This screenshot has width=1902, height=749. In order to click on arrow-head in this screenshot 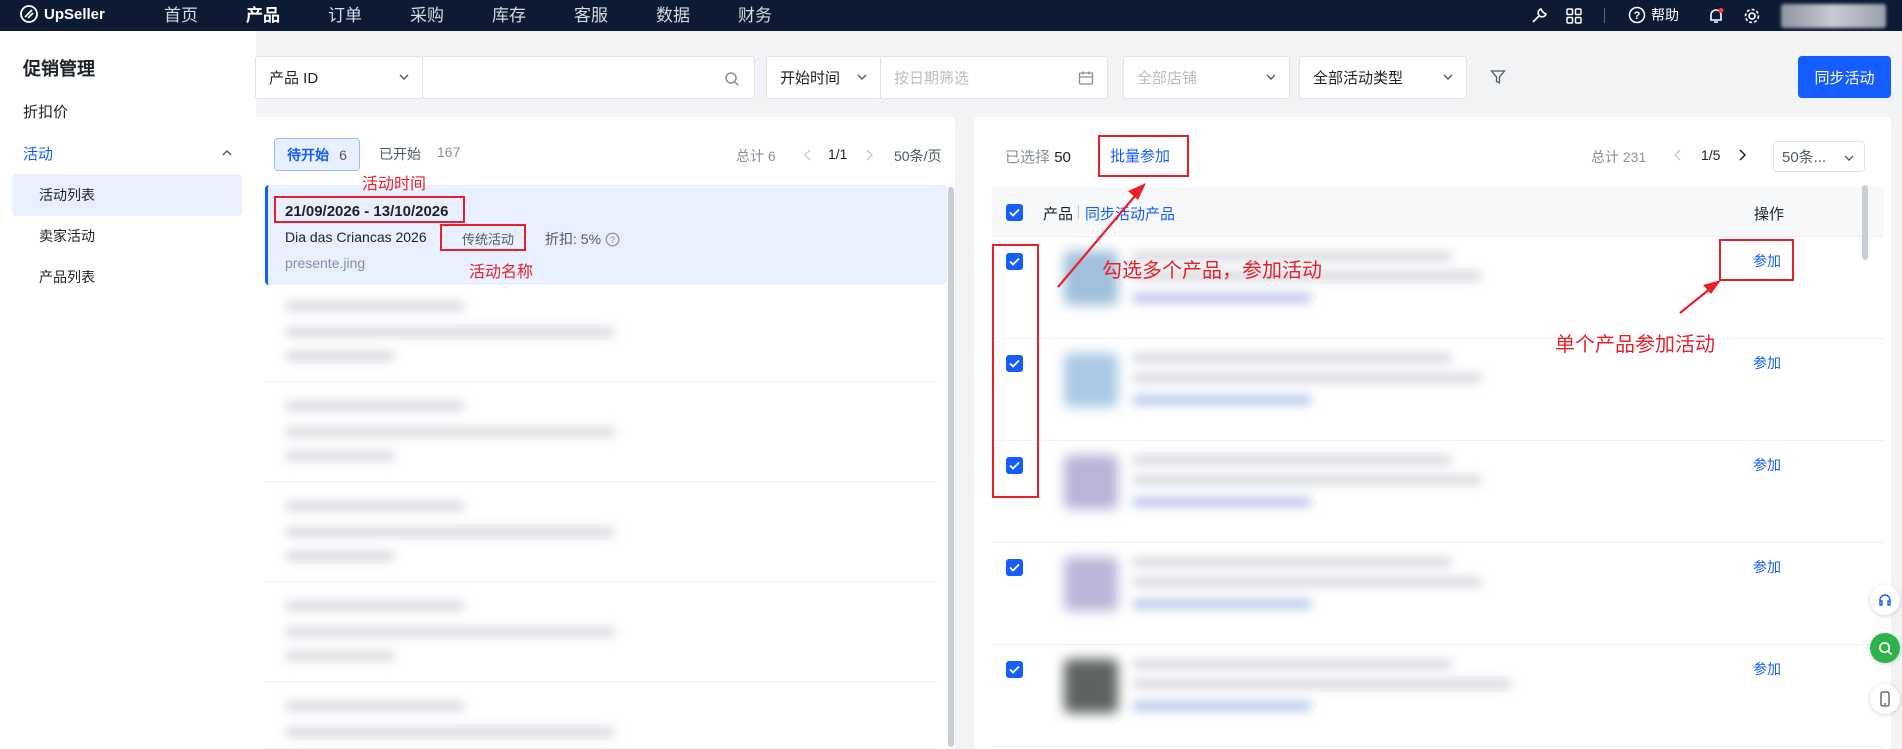, I will do `click(1137, 191)`.